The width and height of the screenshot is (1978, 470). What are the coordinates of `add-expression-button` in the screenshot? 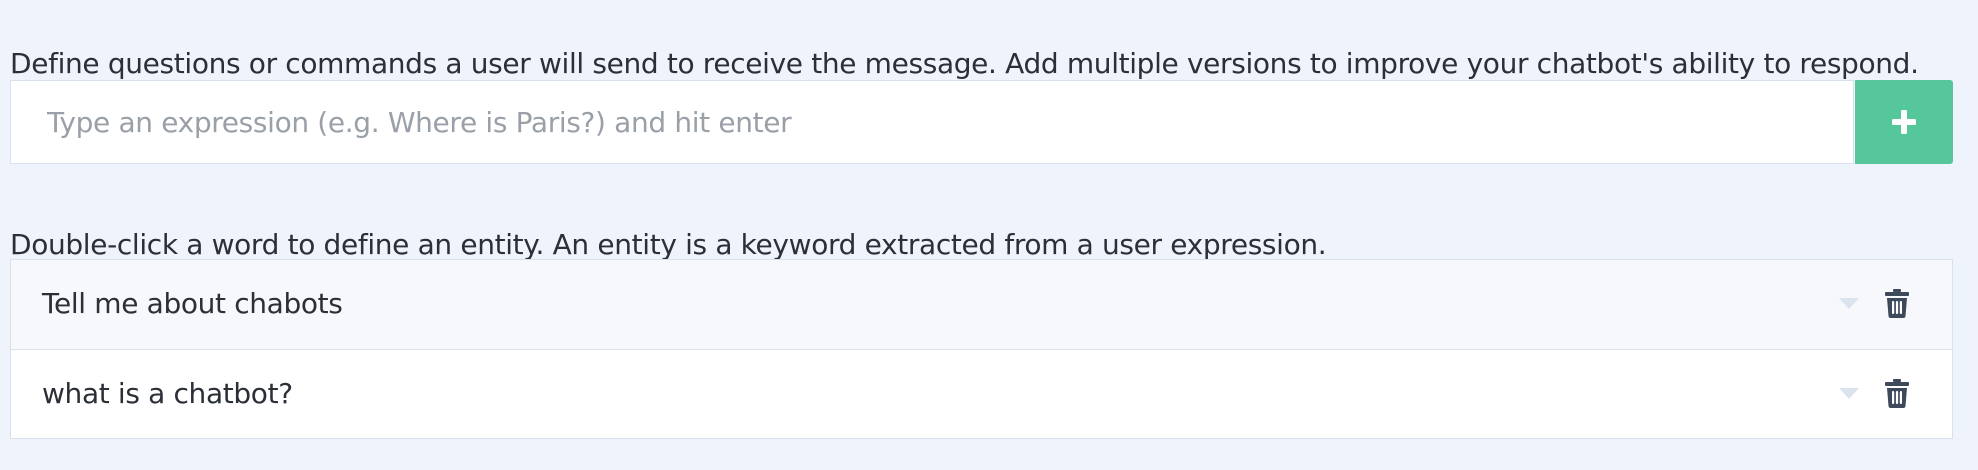 It's located at (1904, 122).